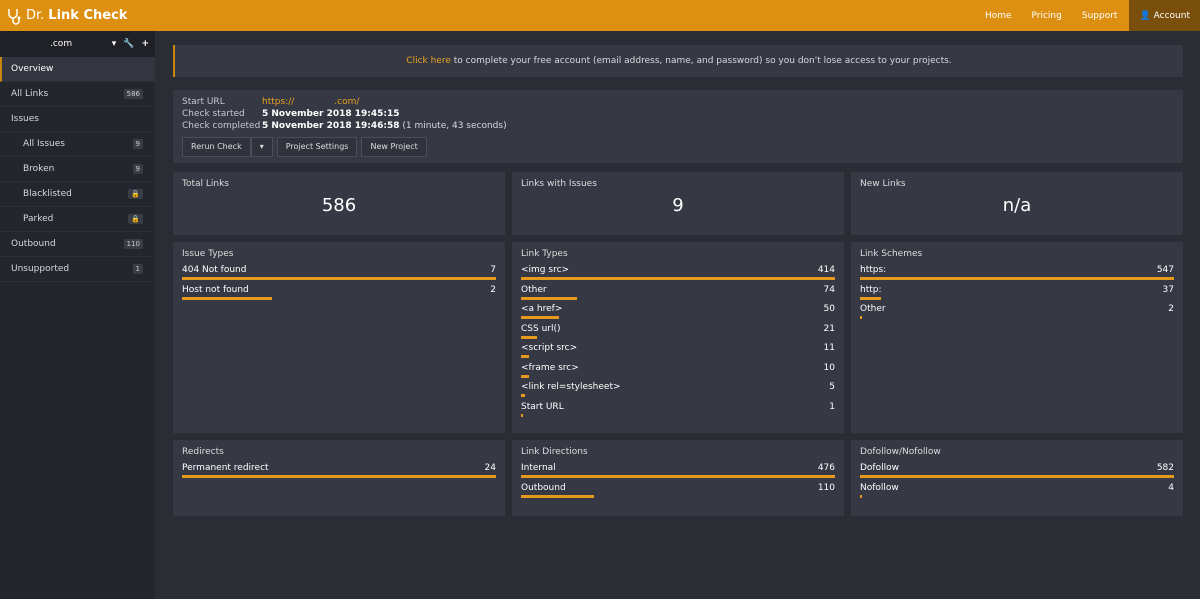 The width and height of the screenshot is (1200, 599). Describe the element at coordinates (225, 468) in the screenshot. I see `item-label: Permanent redirect` at that location.